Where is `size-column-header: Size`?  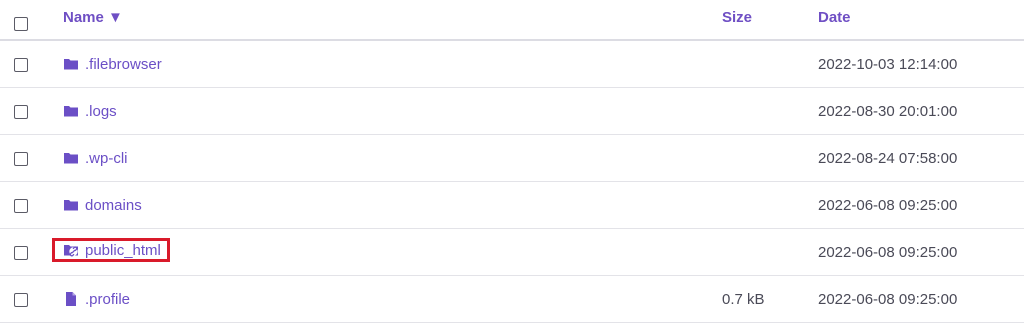 size-column-header: Size is located at coordinates (737, 17).